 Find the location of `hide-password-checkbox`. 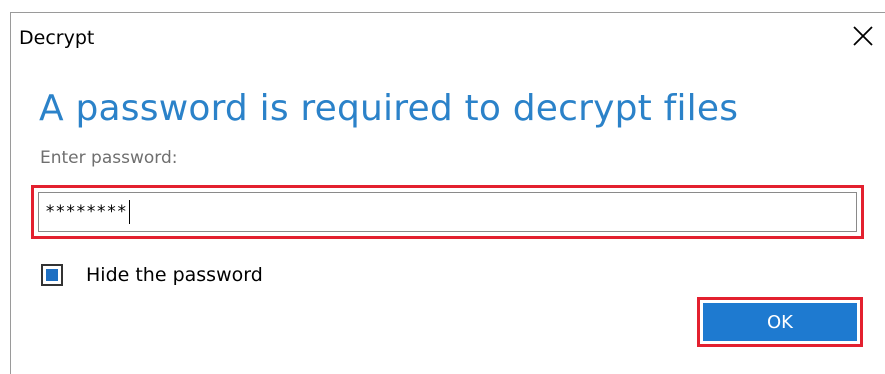

hide-password-checkbox is located at coordinates (52, 275).